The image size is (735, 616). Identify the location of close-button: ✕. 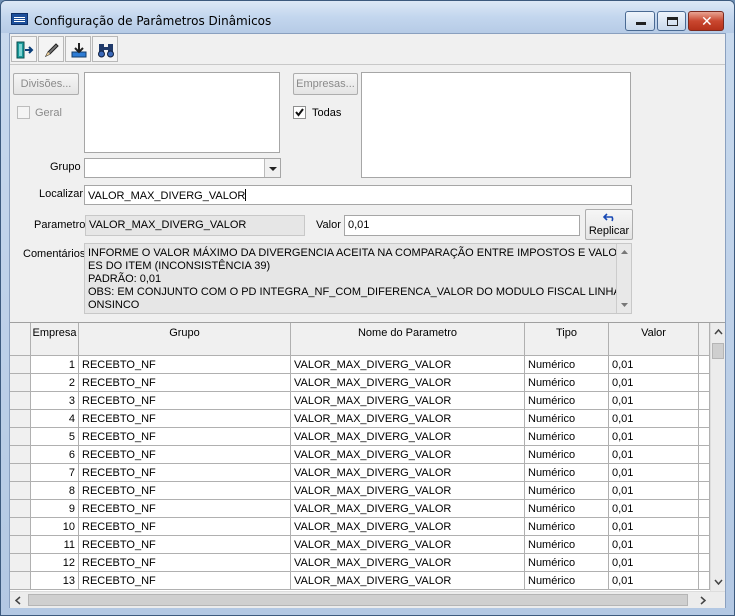
(706, 21).